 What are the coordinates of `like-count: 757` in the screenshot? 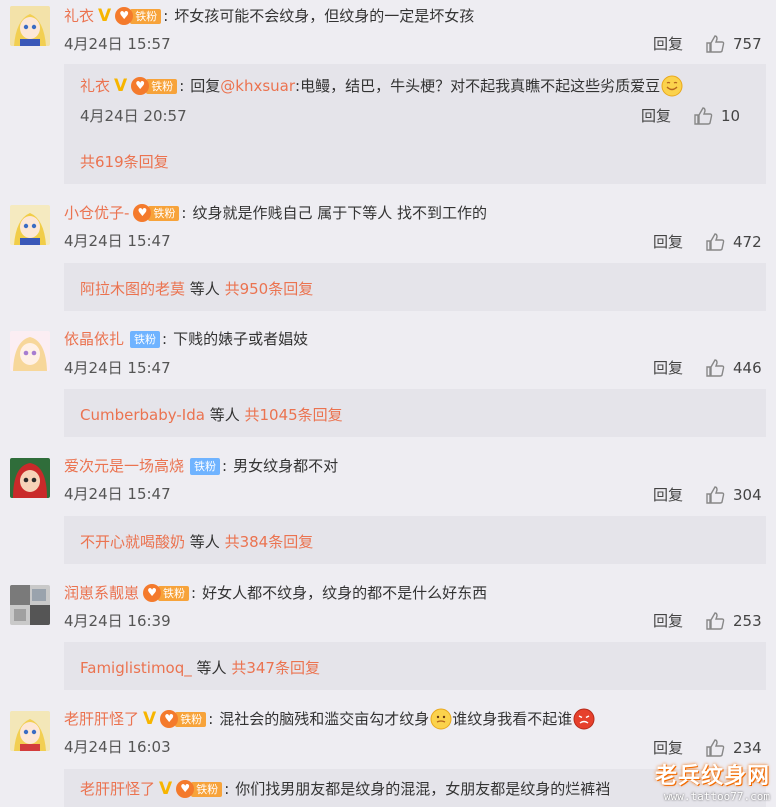 It's located at (747, 44).